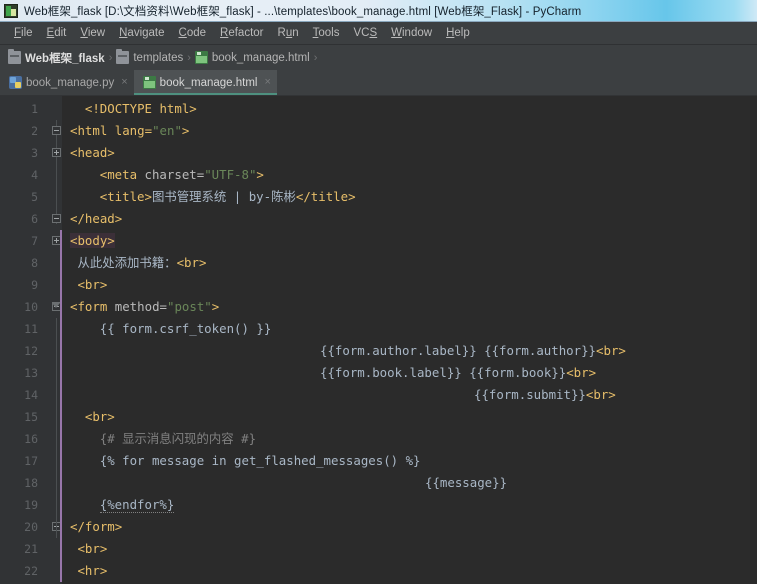 This screenshot has width=757, height=584. I want to click on line-number: 2, so click(34, 131).